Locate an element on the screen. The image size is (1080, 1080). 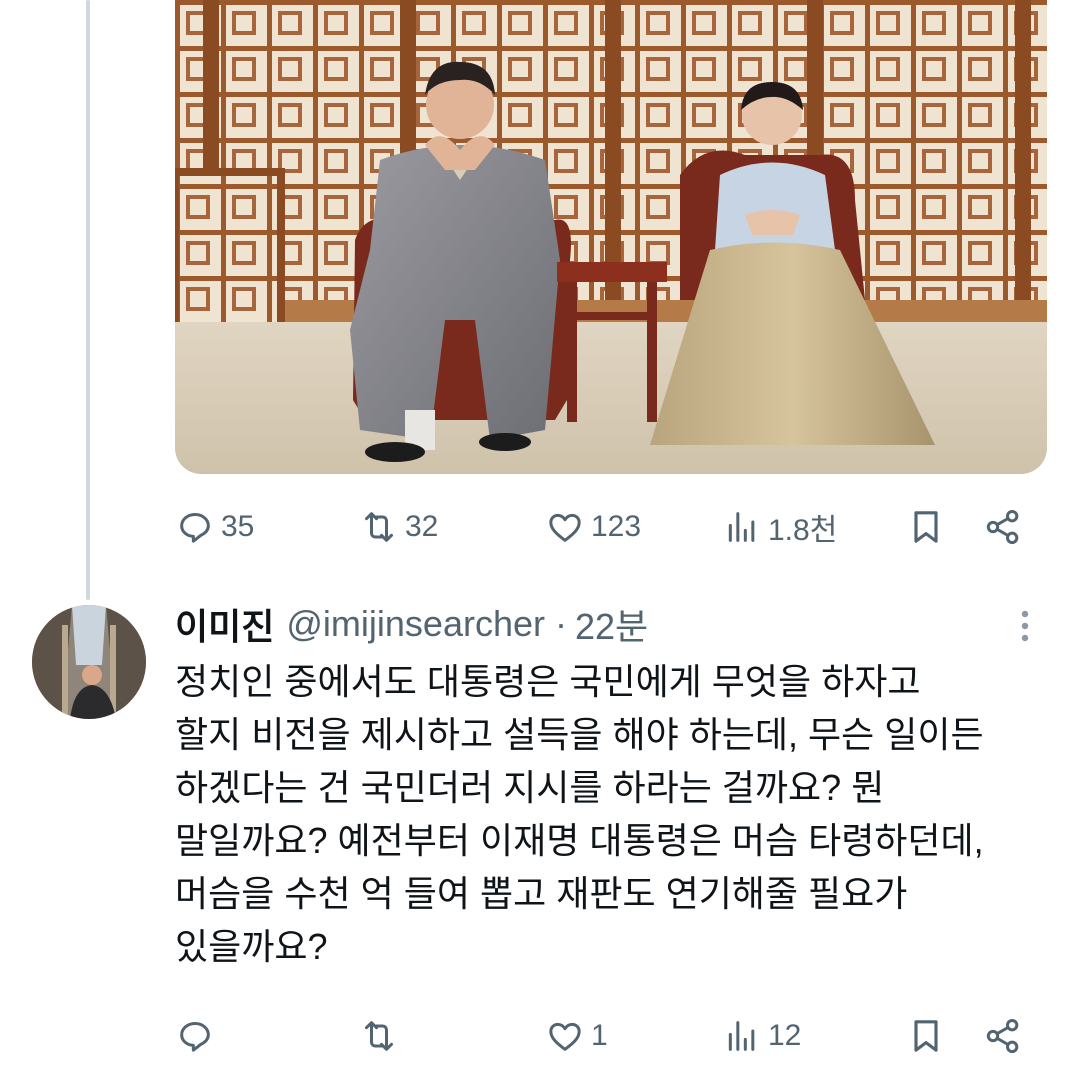
like-button: 1 is located at coordinates (576, 1036).